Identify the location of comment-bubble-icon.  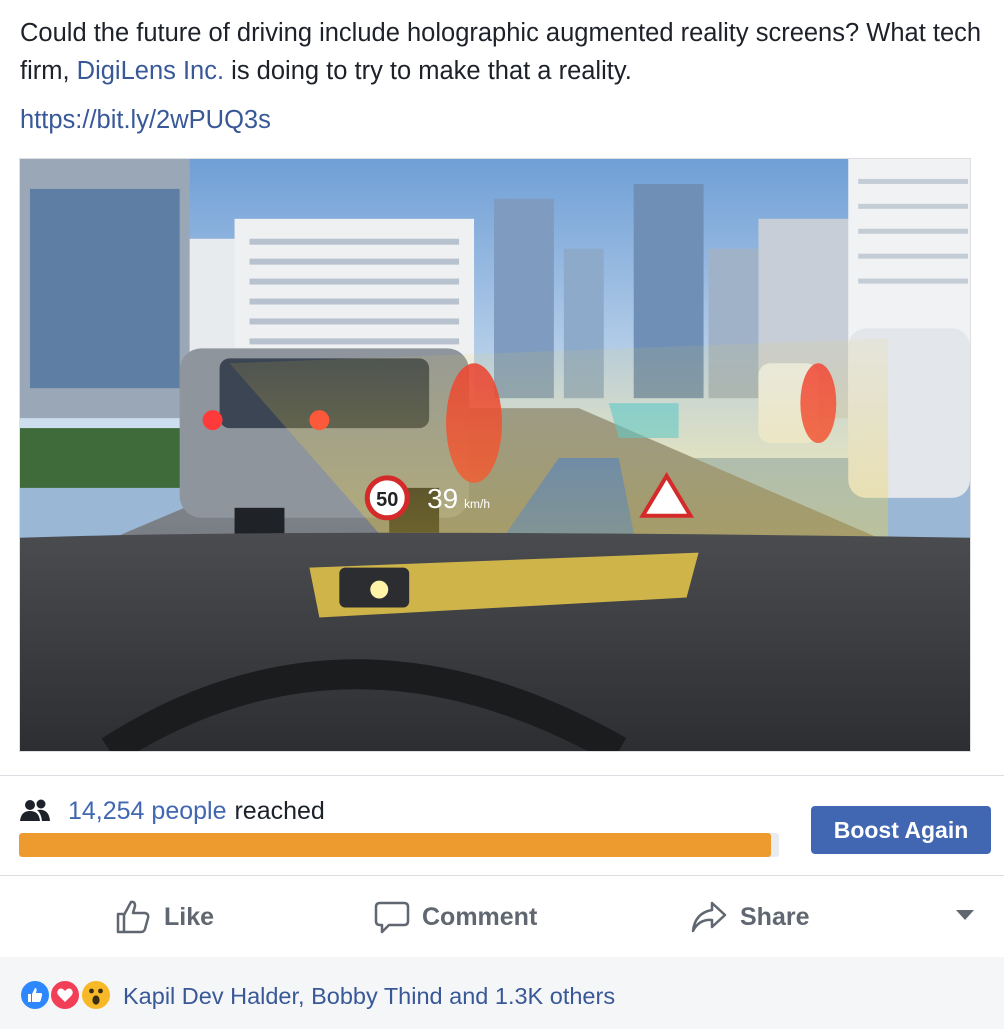
(392, 917).